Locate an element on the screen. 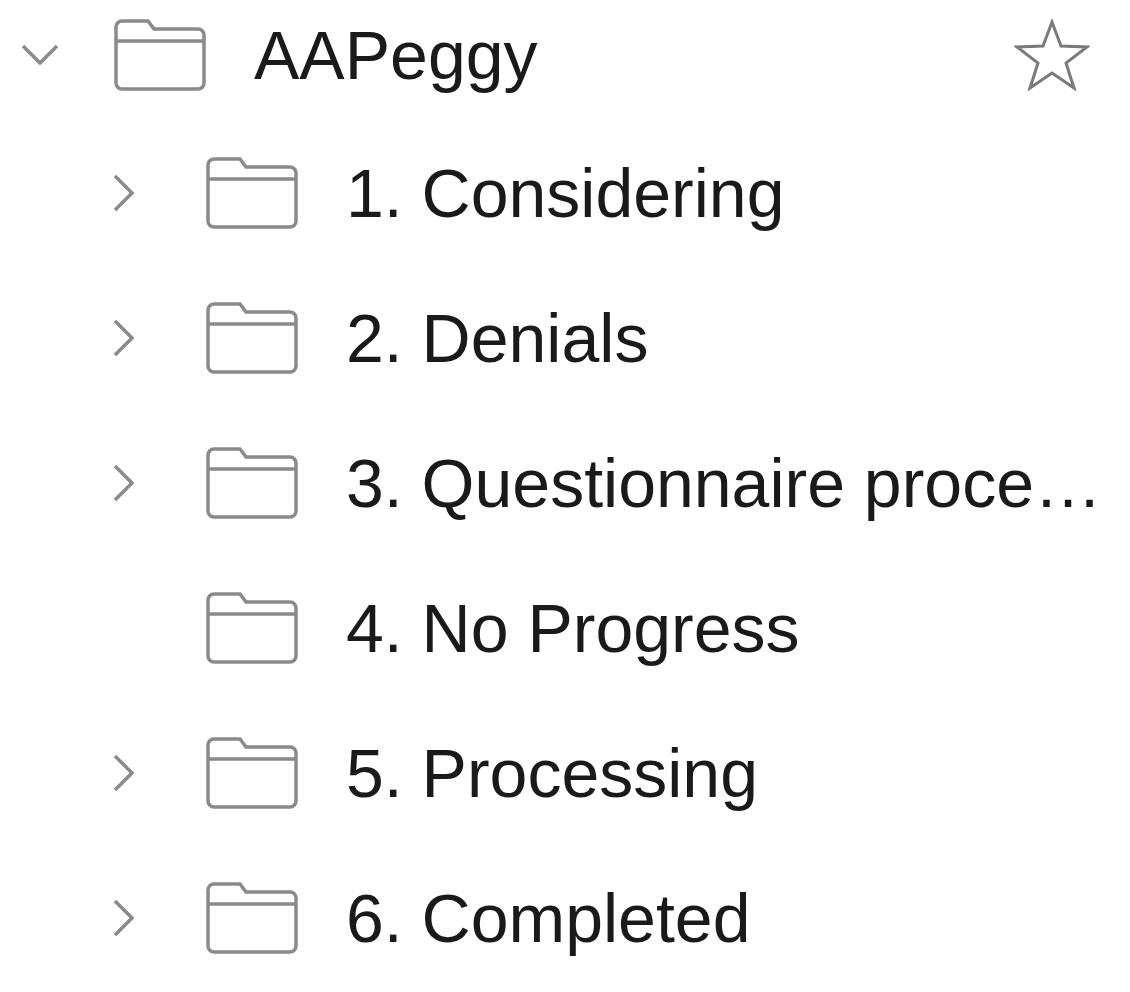  chevron-down-icon is located at coordinates (40, 55).